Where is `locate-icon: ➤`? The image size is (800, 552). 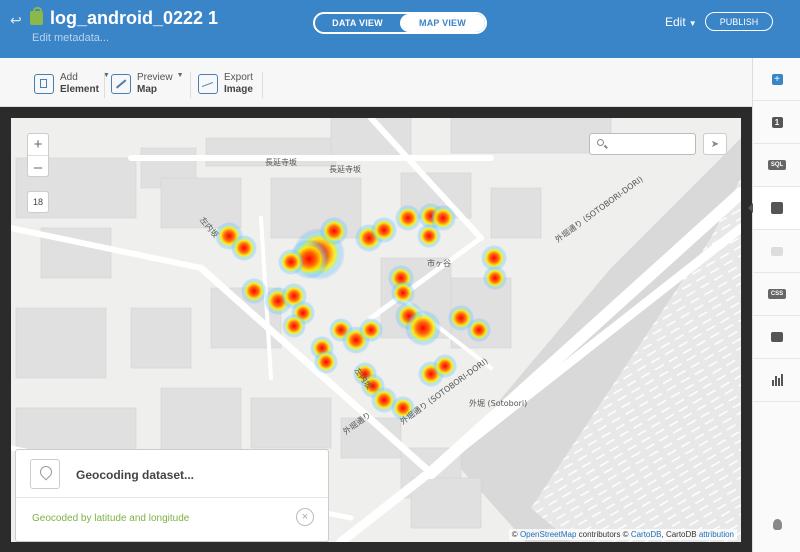 locate-icon: ➤ is located at coordinates (715, 144).